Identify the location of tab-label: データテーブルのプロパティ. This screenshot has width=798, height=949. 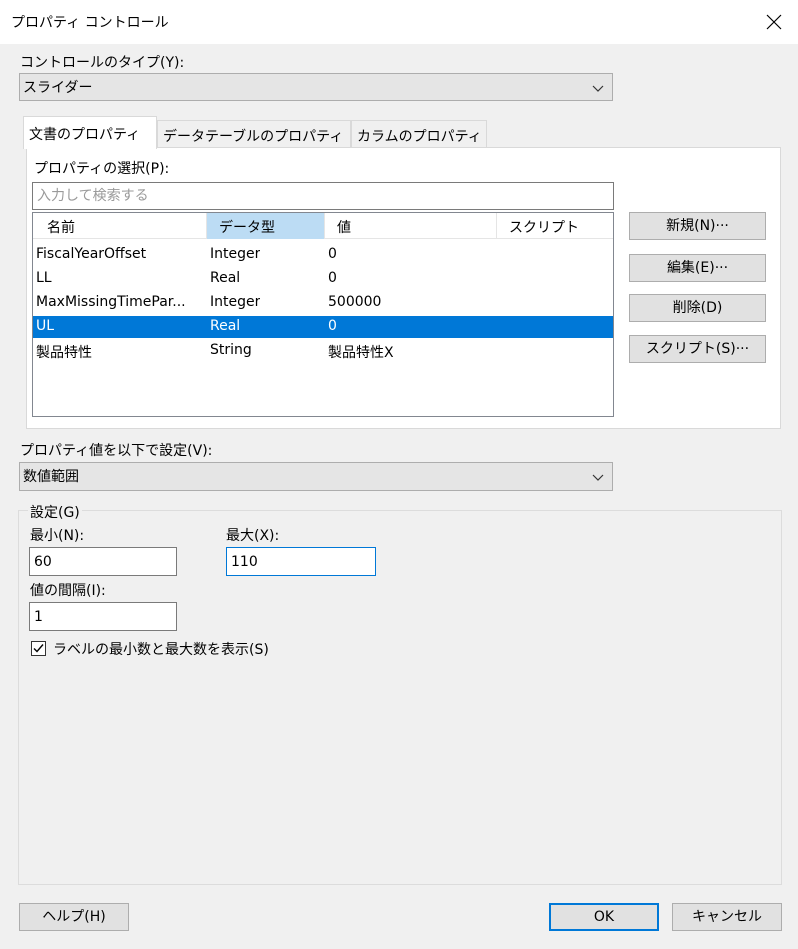
(253, 137).